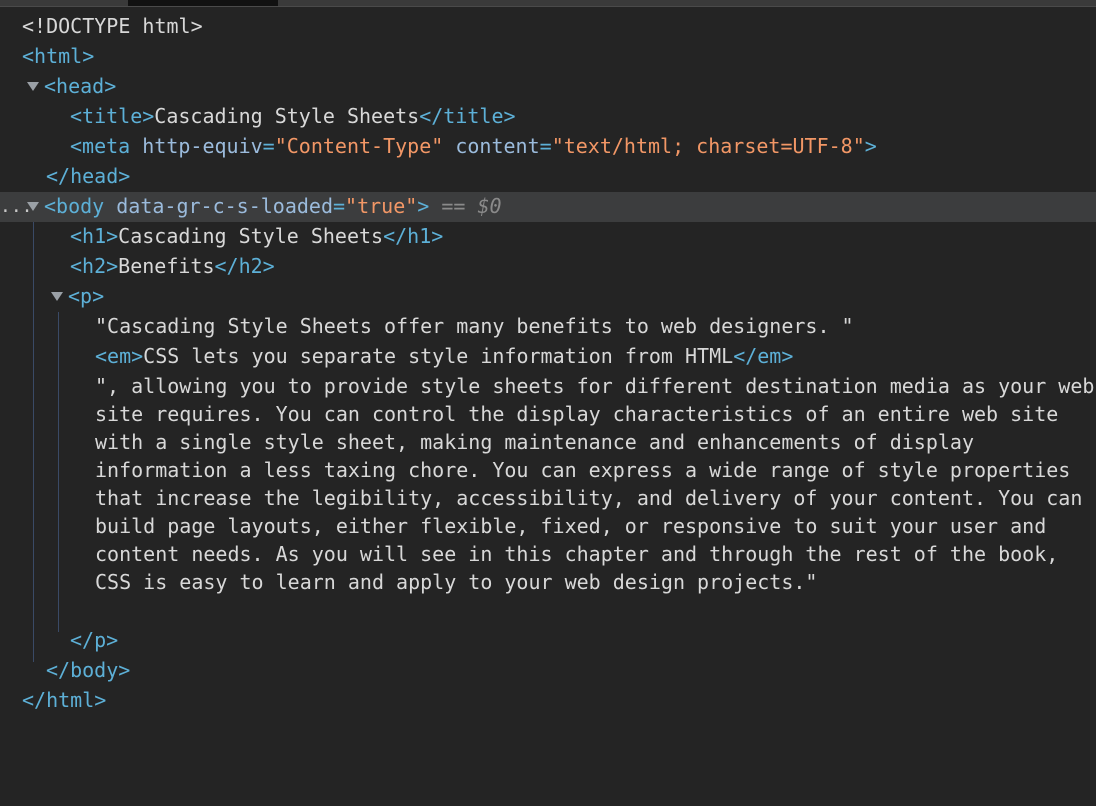 This screenshot has height=806, width=1096. I want to click on p-open-node: <p>, so click(86, 296).